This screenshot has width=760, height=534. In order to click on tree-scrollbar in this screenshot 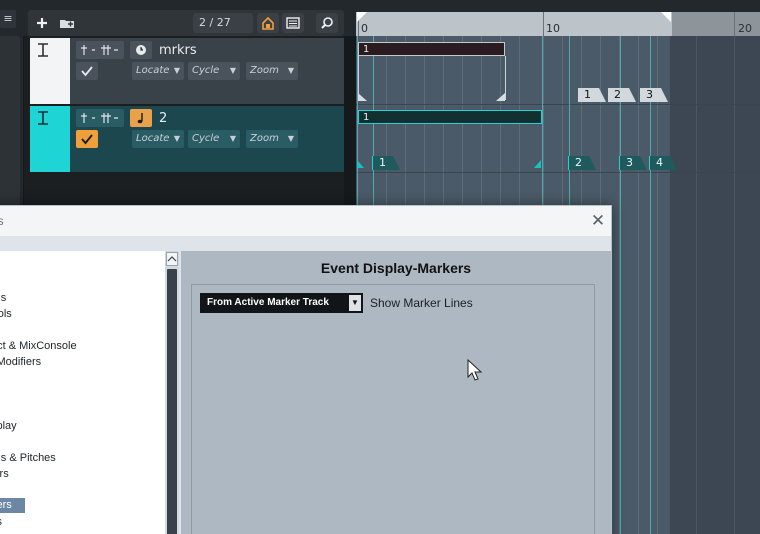, I will do `click(172, 392)`.